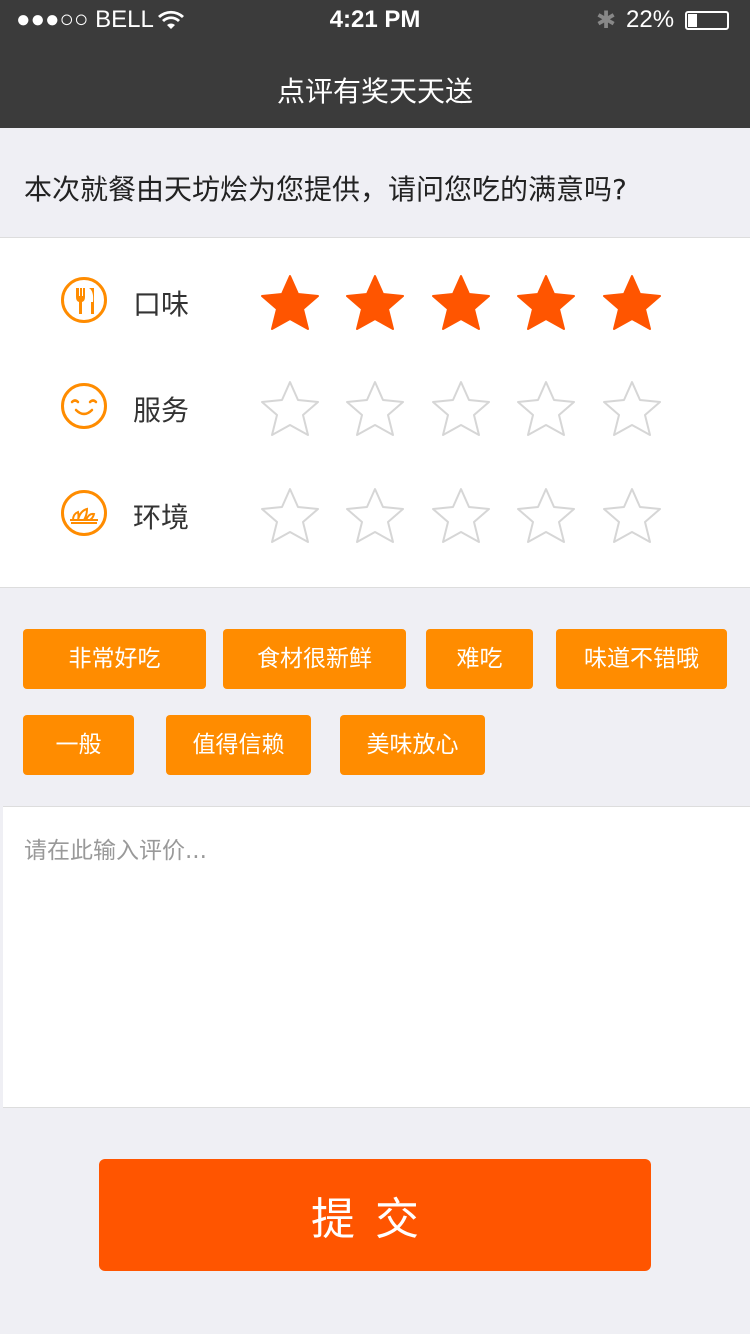  What do you see at coordinates (114, 659) in the screenshot?
I see `tag-button: 非常好吃` at bounding box center [114, 659].